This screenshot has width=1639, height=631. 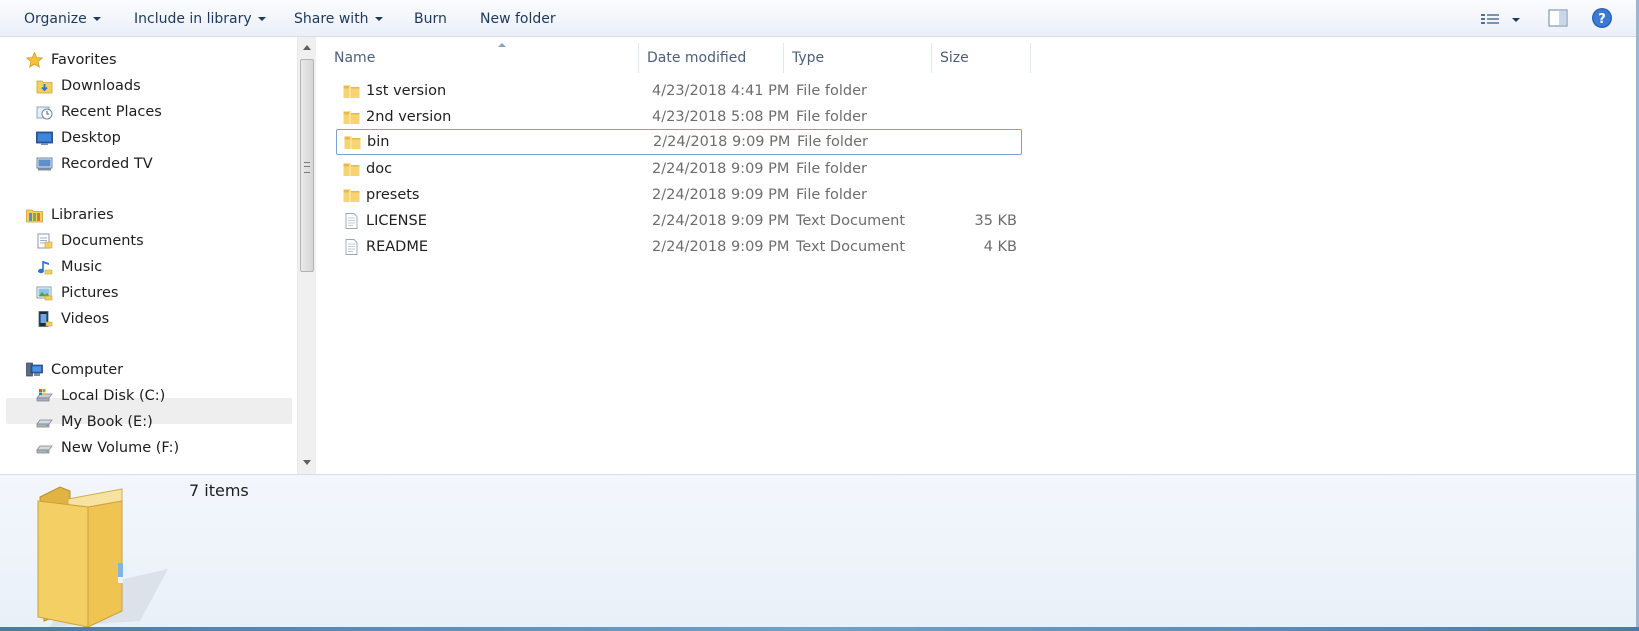 I want to click on scroll-up-arrow-icon, so click(x=307, y=47).